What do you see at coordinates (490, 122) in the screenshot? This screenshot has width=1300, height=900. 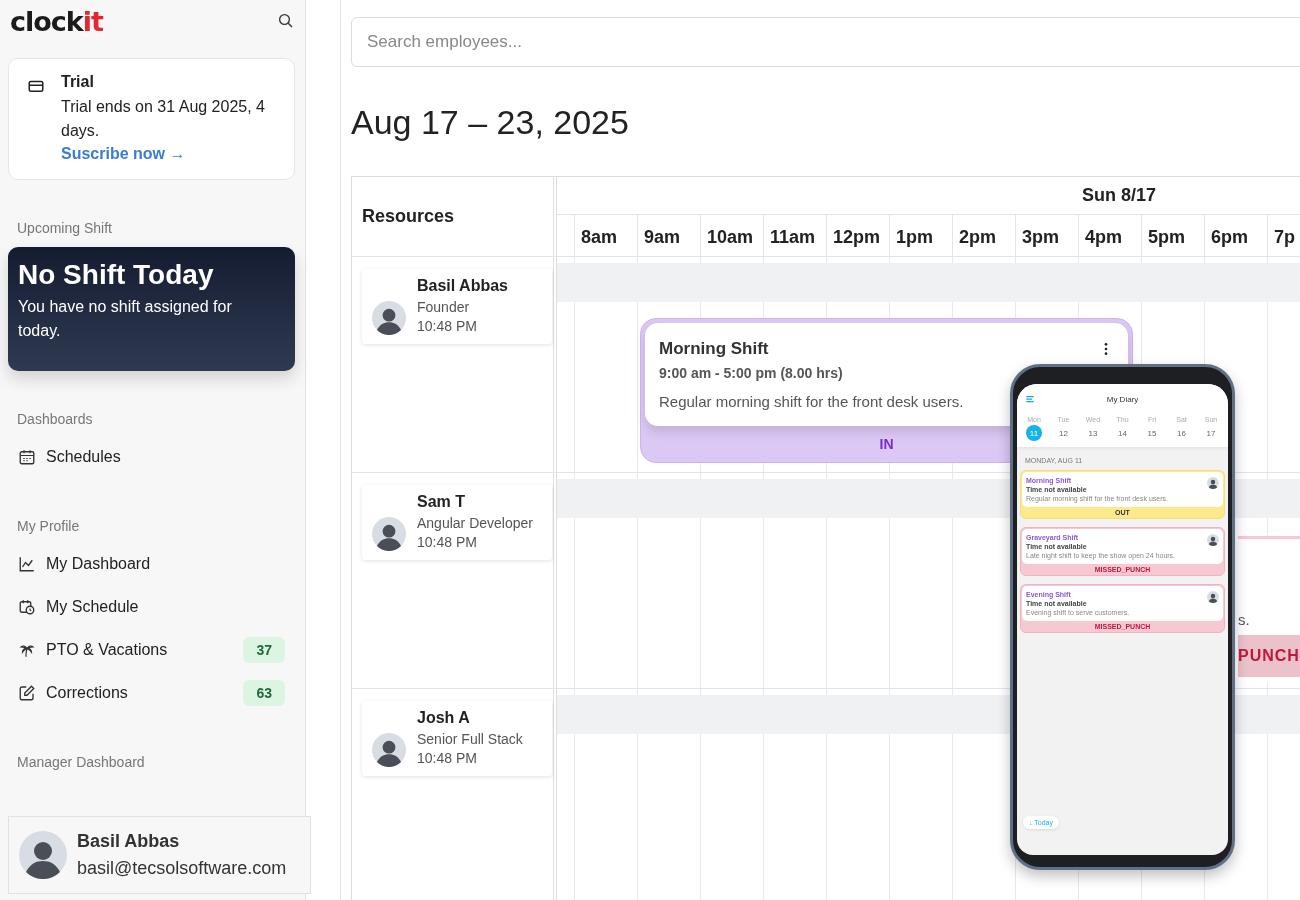 I see `page-title: Aug 17 – 23, 2025` at bounding box center [490, 122].